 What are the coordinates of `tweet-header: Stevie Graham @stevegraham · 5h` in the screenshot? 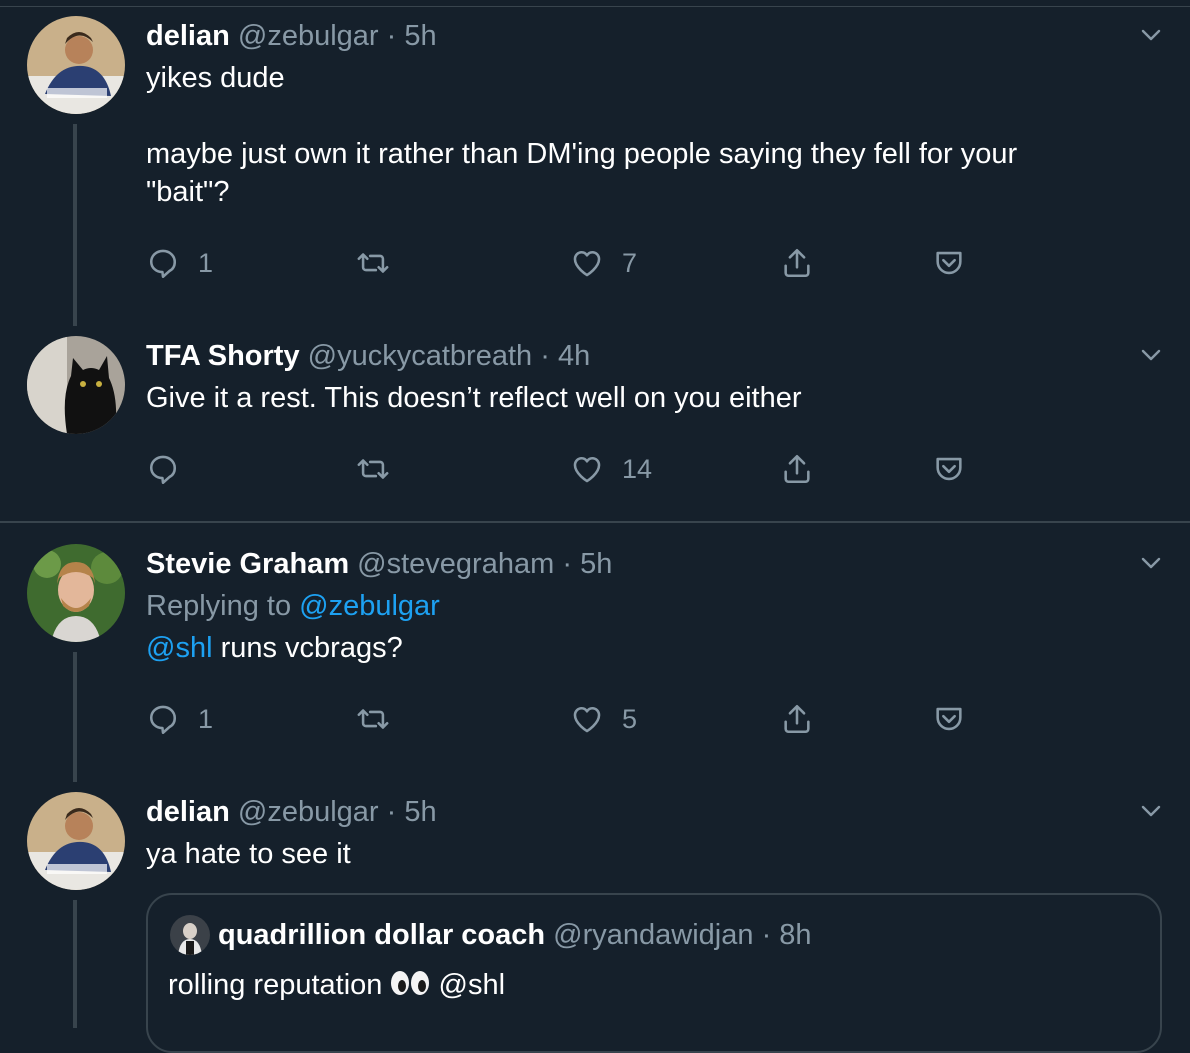 It's located at (379, 564).